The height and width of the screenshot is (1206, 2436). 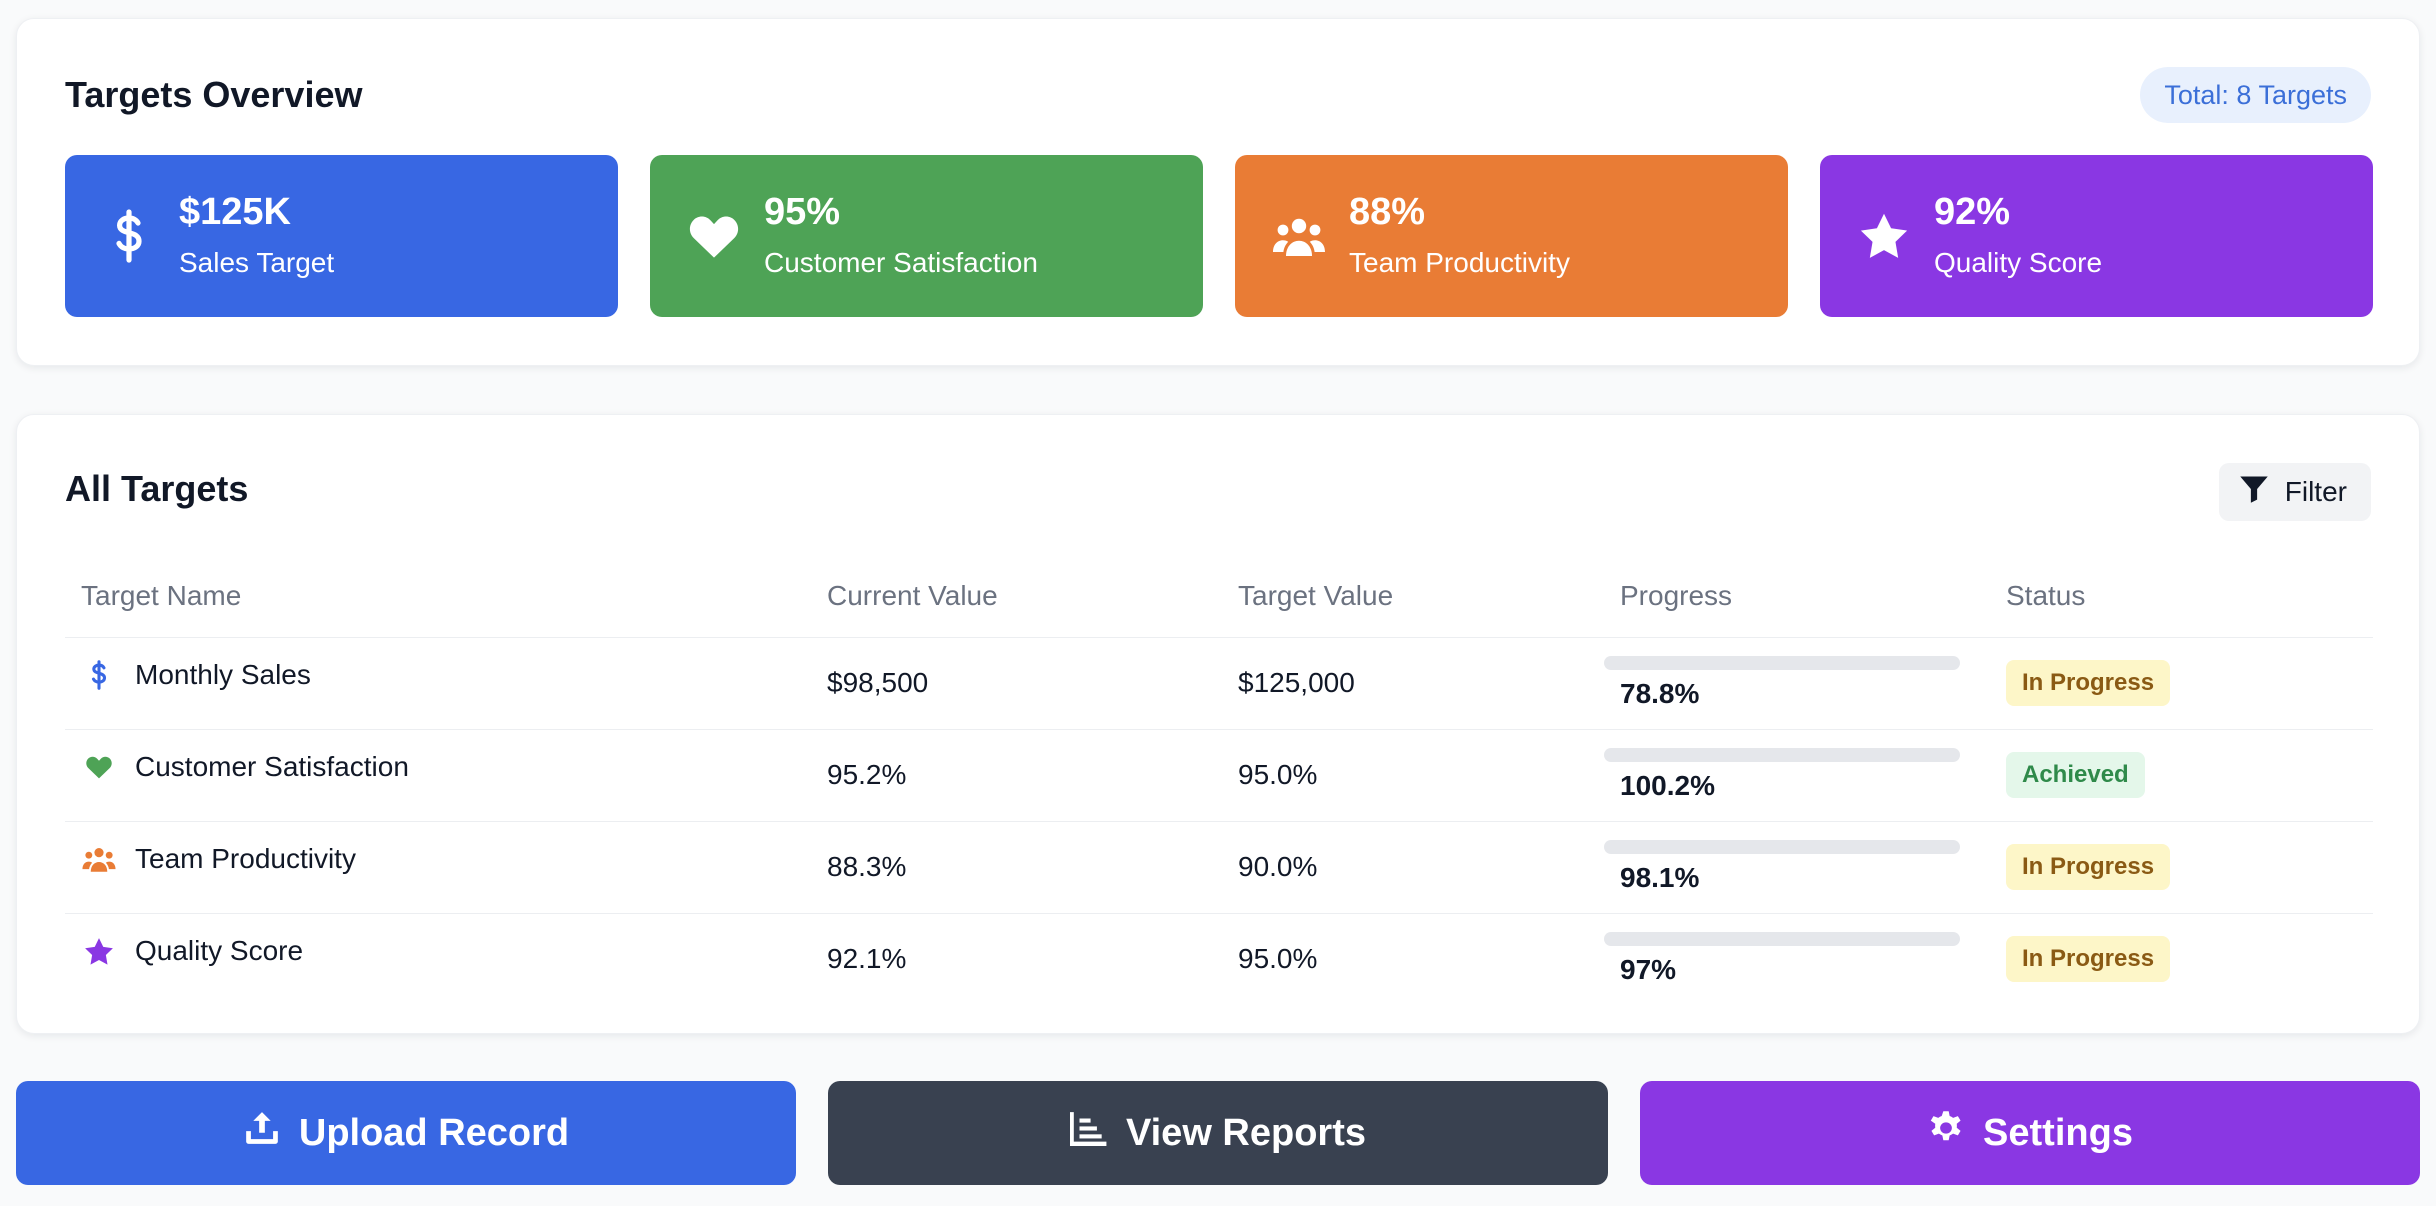 I want to click on column-header-current-value: Current Value, so click(x=912, y=595).